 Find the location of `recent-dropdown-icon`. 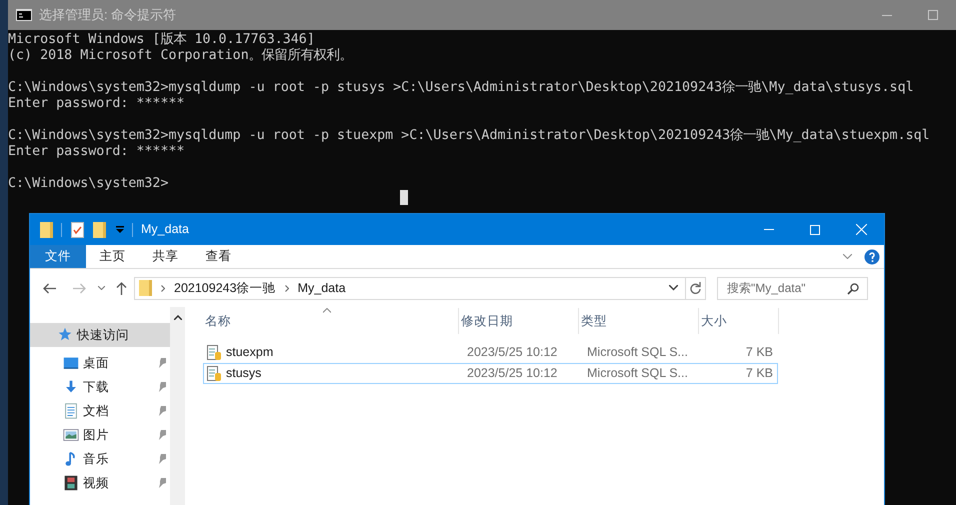

recent-dropdown-icon is located at coordinates (101, 288).